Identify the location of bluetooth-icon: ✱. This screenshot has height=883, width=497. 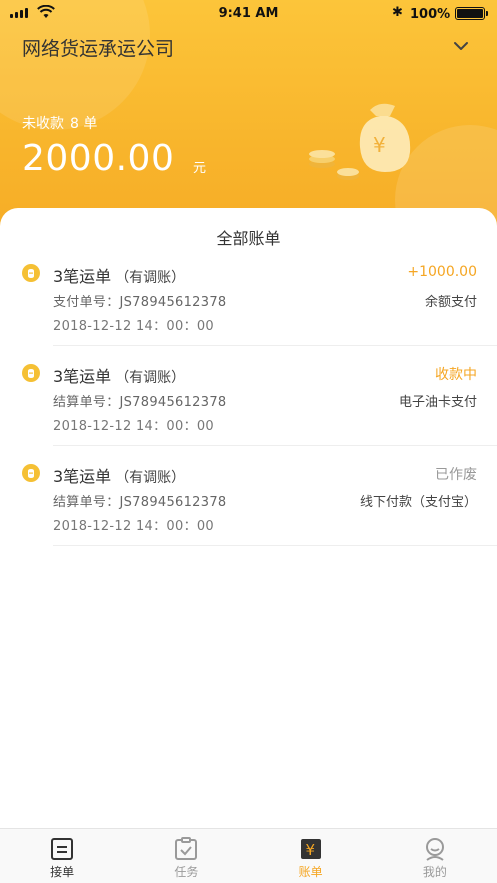
(397, 12).